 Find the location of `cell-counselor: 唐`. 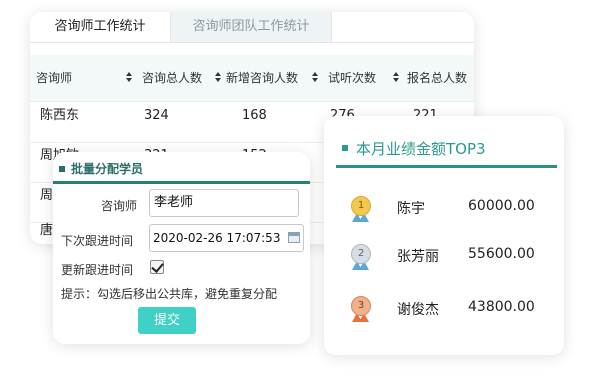

cell-counselor: 唐 is located at coordinates (47, 230).